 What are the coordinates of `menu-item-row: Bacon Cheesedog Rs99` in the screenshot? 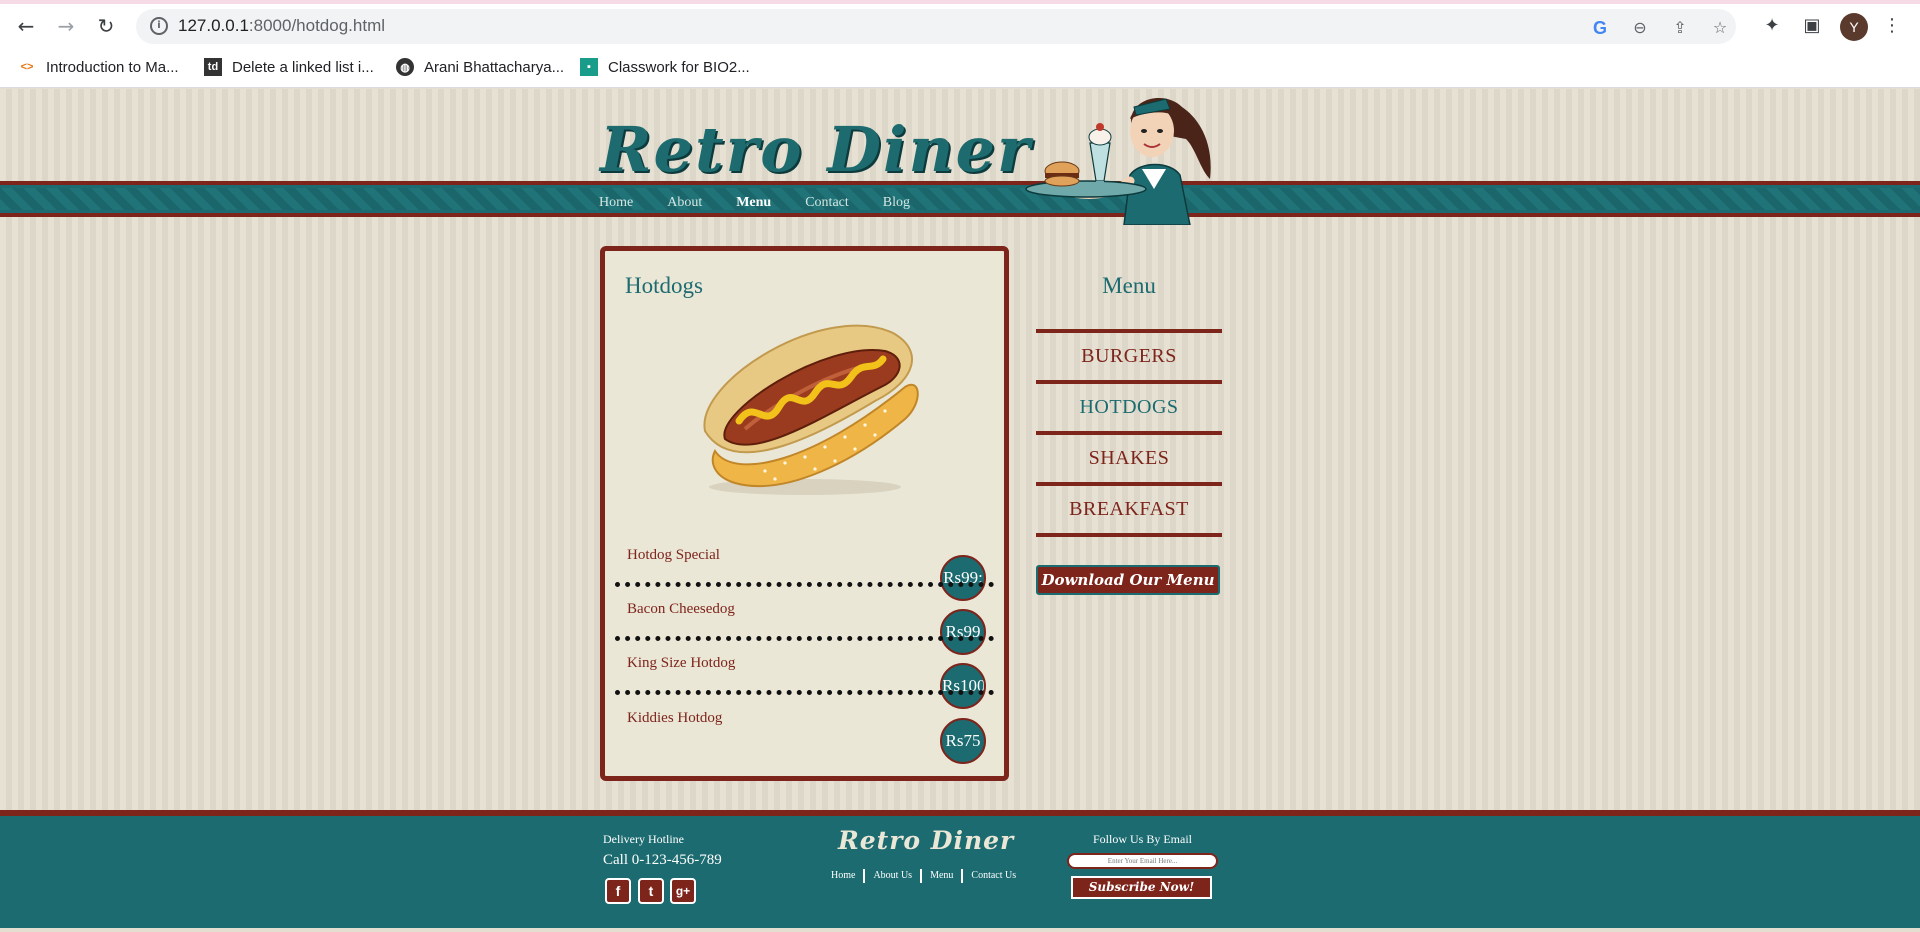 It's located at (804, 628).